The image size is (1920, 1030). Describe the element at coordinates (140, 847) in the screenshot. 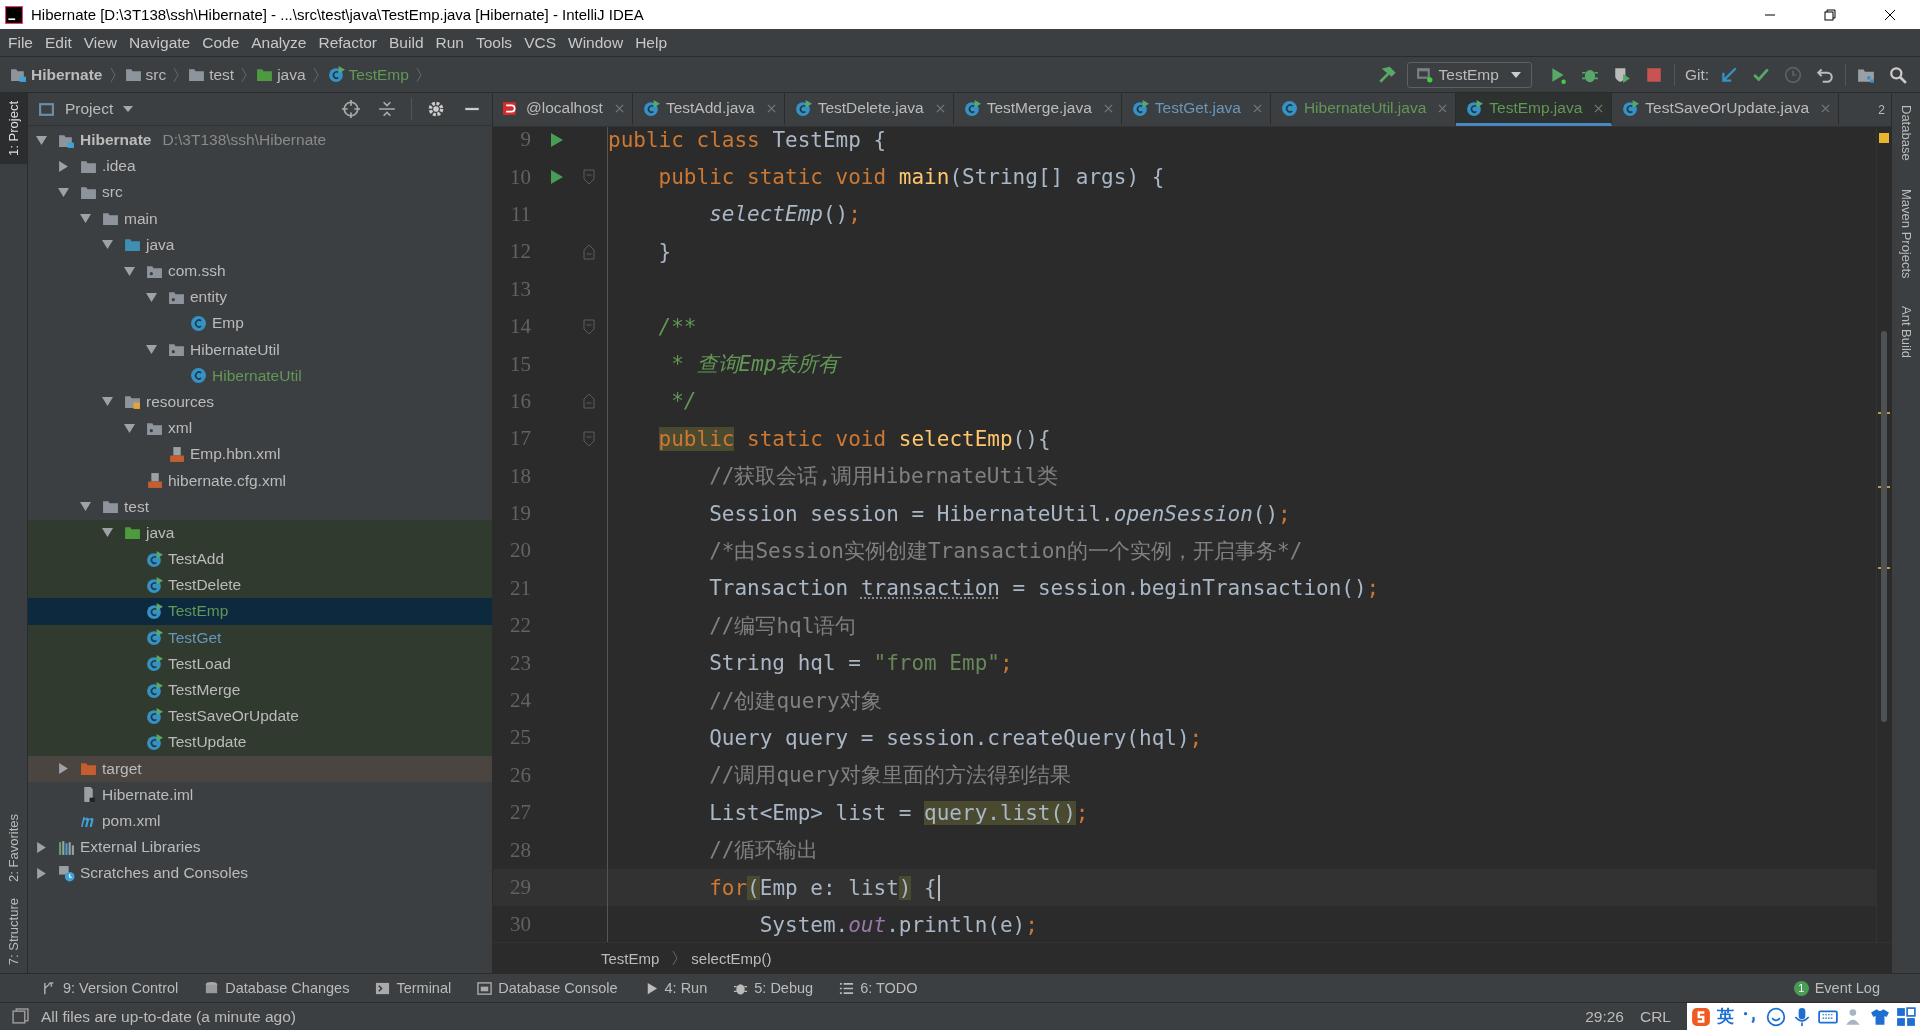

I see `tree-item: External Libraries` at that location.